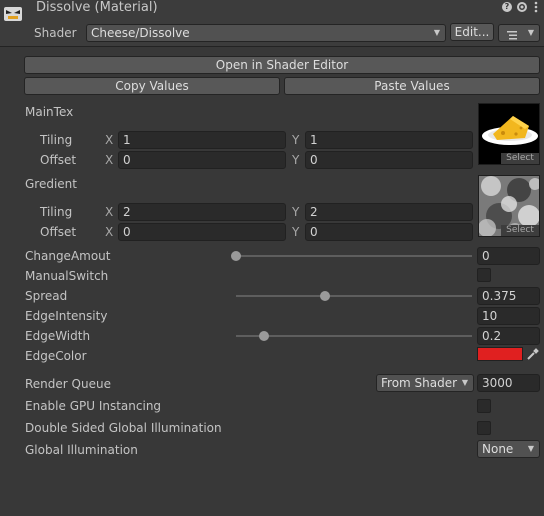  I want to click on maintex-offset-label: Offset, so click(58, 160).